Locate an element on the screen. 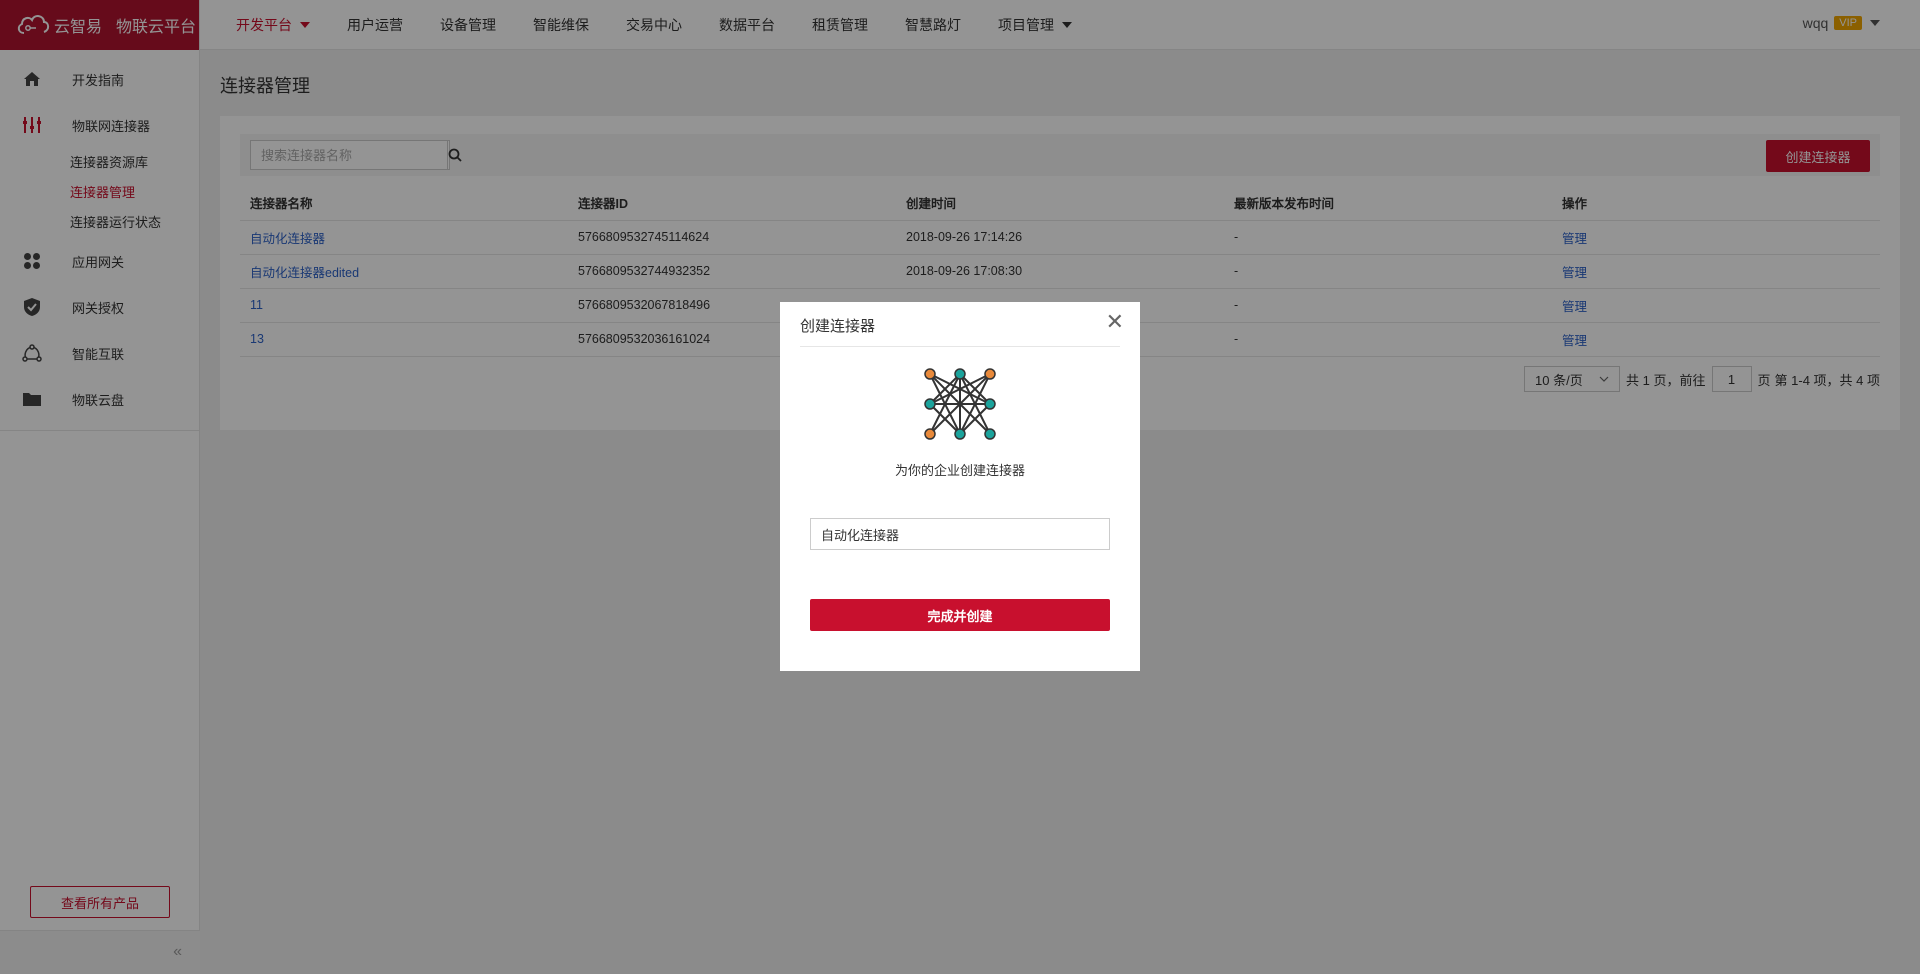 The width and height of the screenshot is (1920, 974). dialog-title: 创建连接器 is located at coordinates (838, 326).